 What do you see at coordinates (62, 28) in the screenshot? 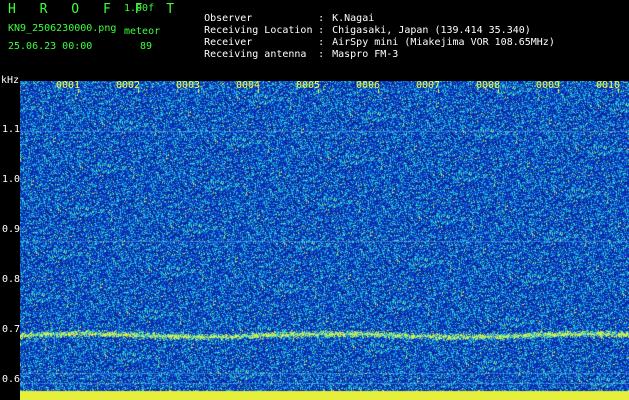
I see `filename-label: KN9_2506230000.png` at bounding box center [62, 28].